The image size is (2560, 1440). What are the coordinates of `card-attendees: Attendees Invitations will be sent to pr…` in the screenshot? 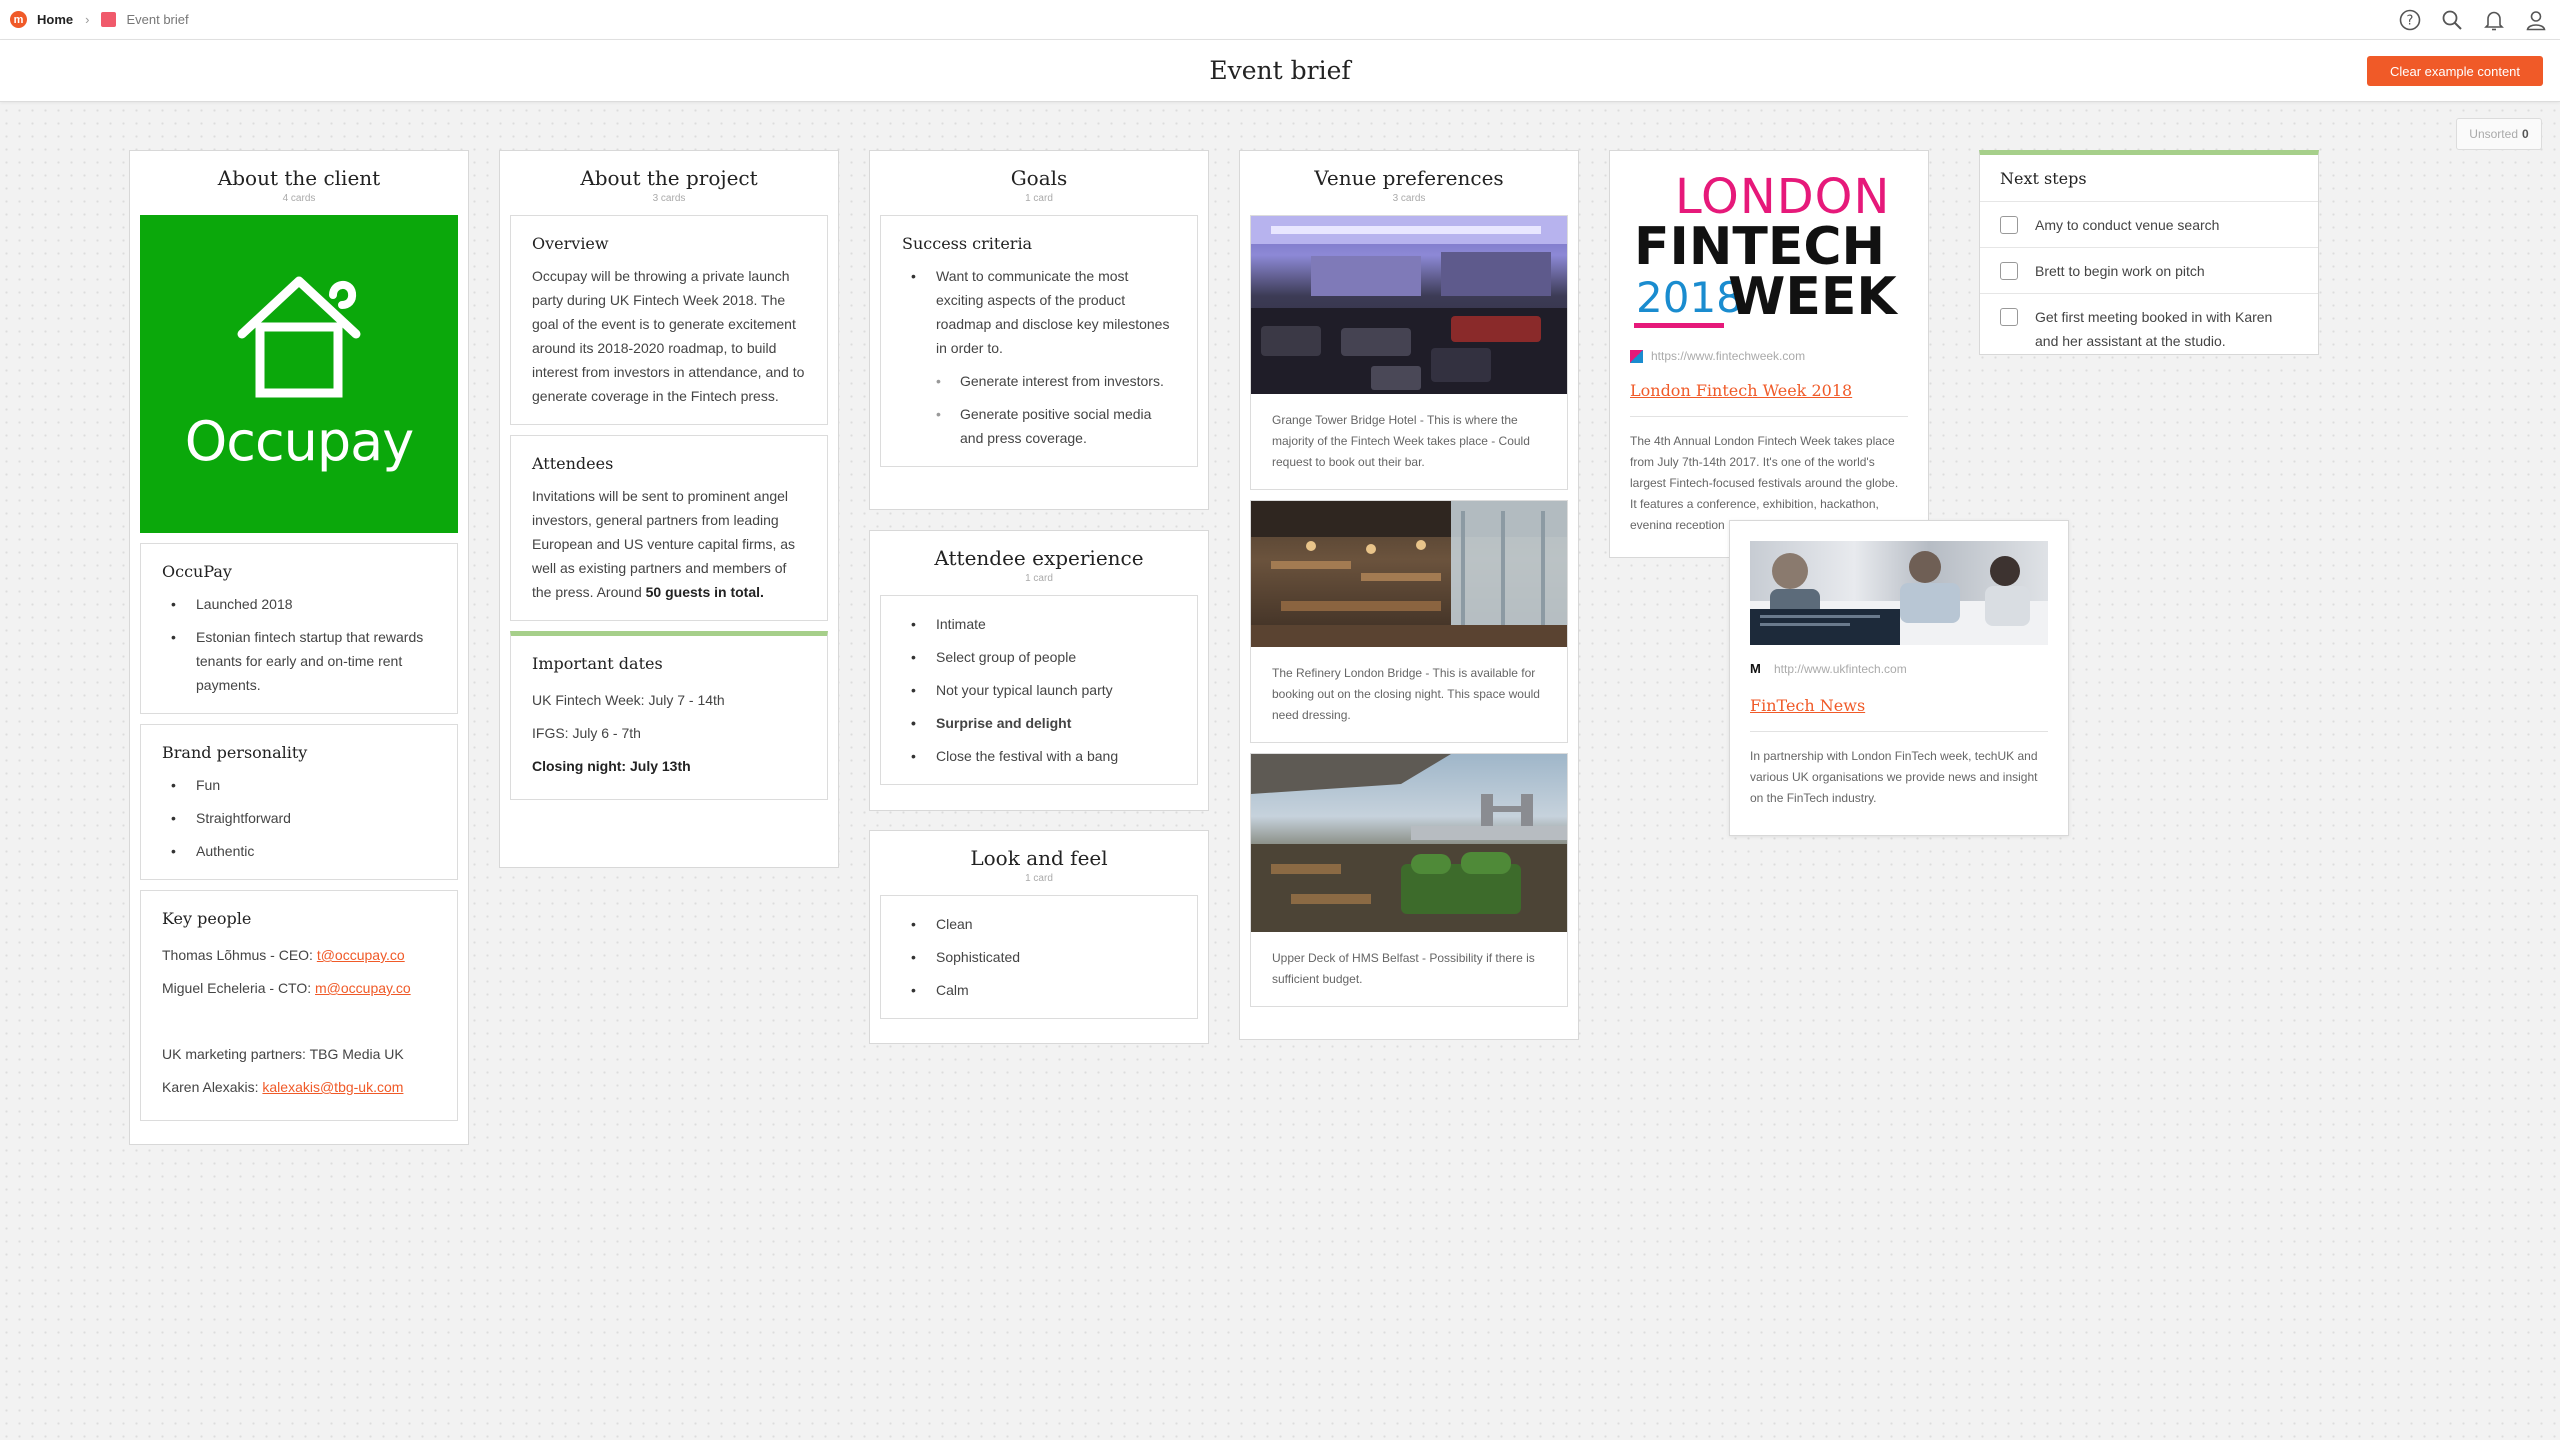 It's located at (669, 528).